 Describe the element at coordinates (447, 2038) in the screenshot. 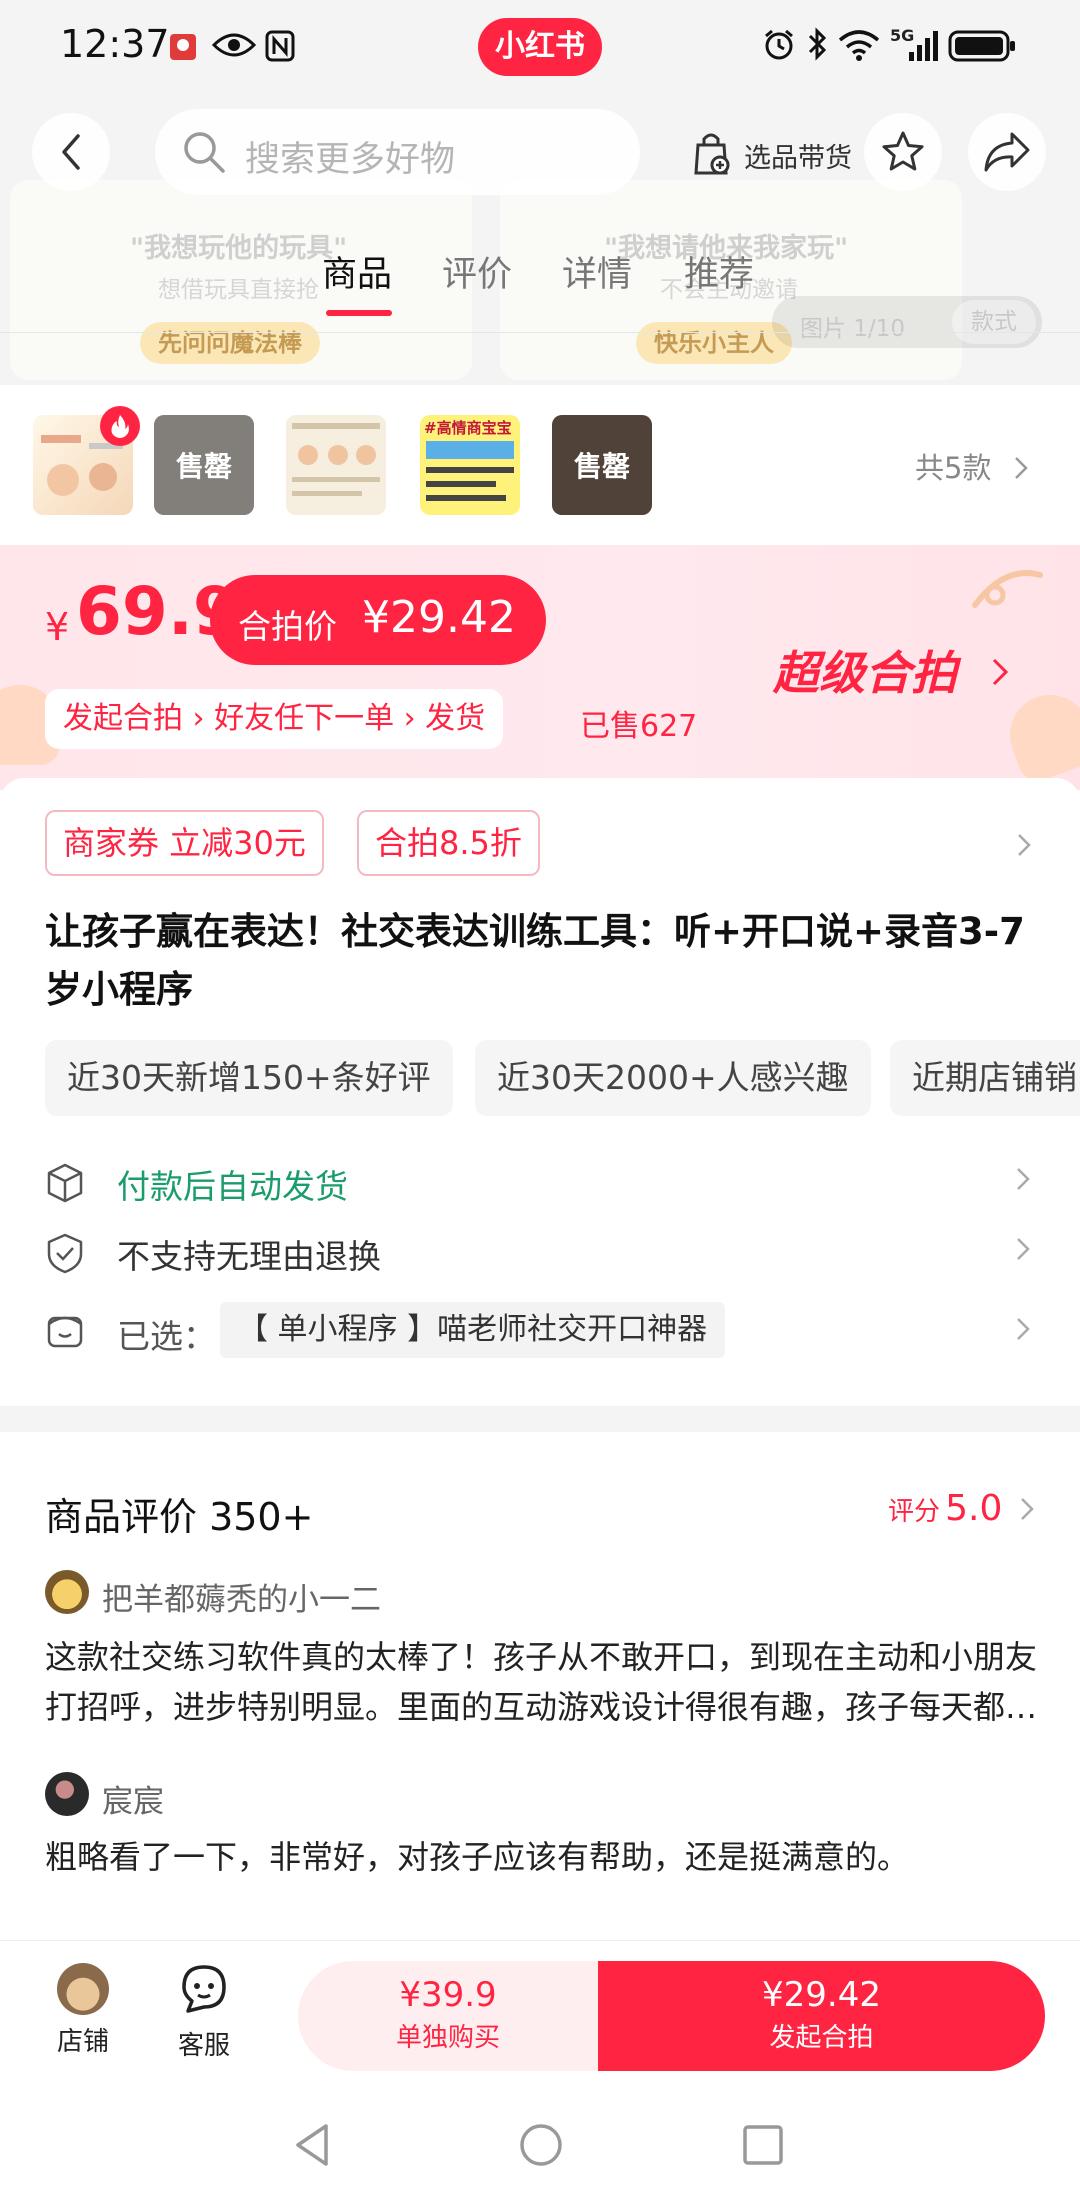

I see `buy-alone-label: 单独购买` at that location.